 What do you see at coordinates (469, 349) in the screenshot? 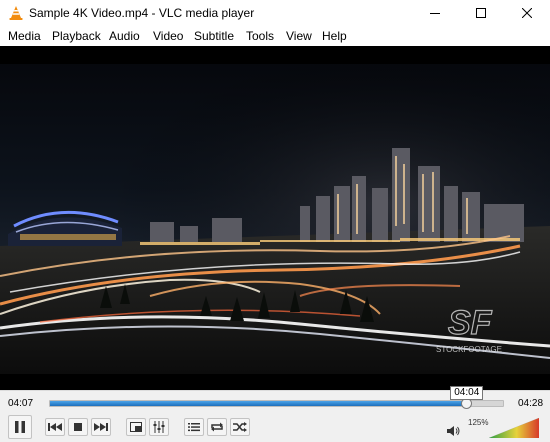
I see `watermark-text: STOCKFOOTAGE` at bounding box center [469, 349].